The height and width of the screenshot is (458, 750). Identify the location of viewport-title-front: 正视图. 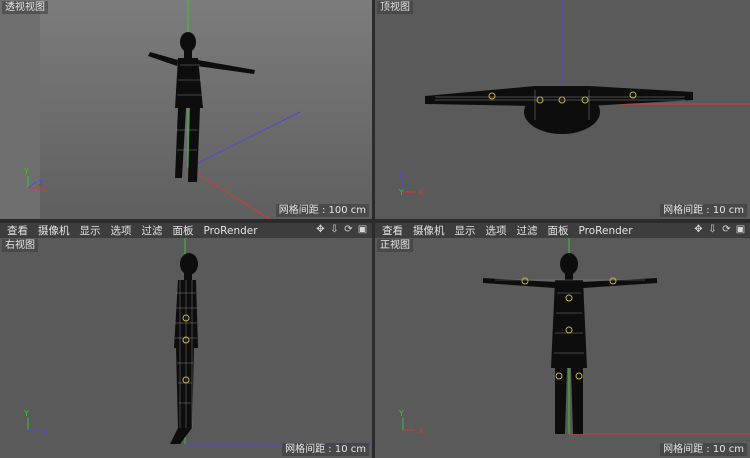
(395, 245).